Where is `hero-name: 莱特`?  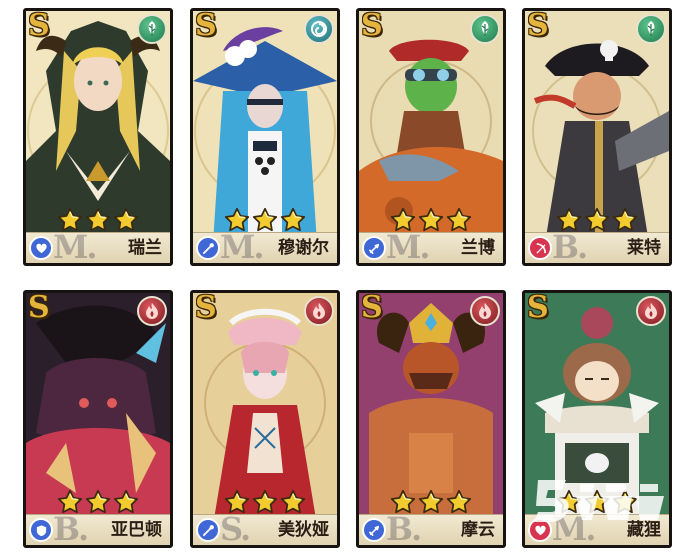 hero-name: 莱特 is located at coordinates (644, 248).